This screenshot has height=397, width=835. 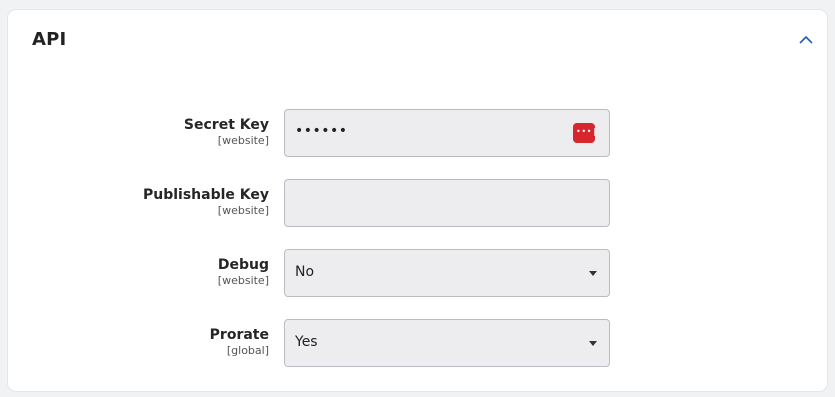 I want to click on publishable-key-field, so click(x=447, y=203).